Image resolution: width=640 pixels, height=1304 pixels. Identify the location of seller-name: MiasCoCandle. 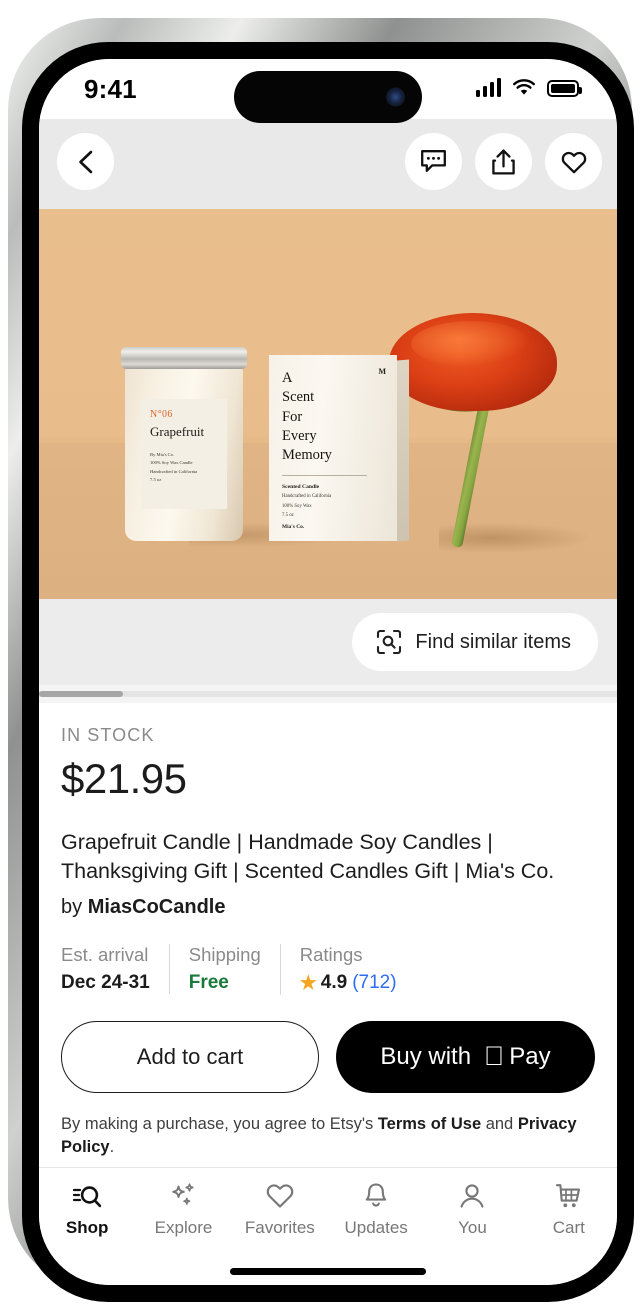
(157, 907).